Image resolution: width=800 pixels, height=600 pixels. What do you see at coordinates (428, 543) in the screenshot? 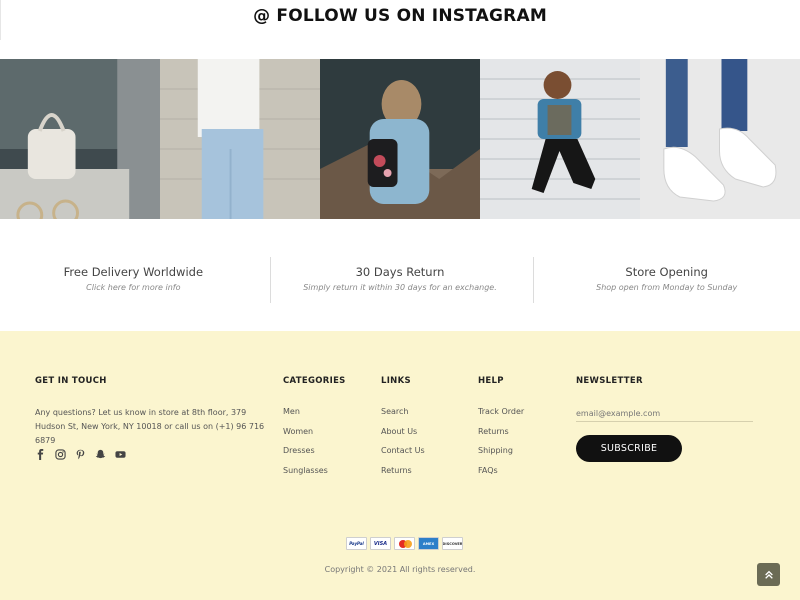
I see `amex-icon: AMEX` at bounding box center [428, 543].